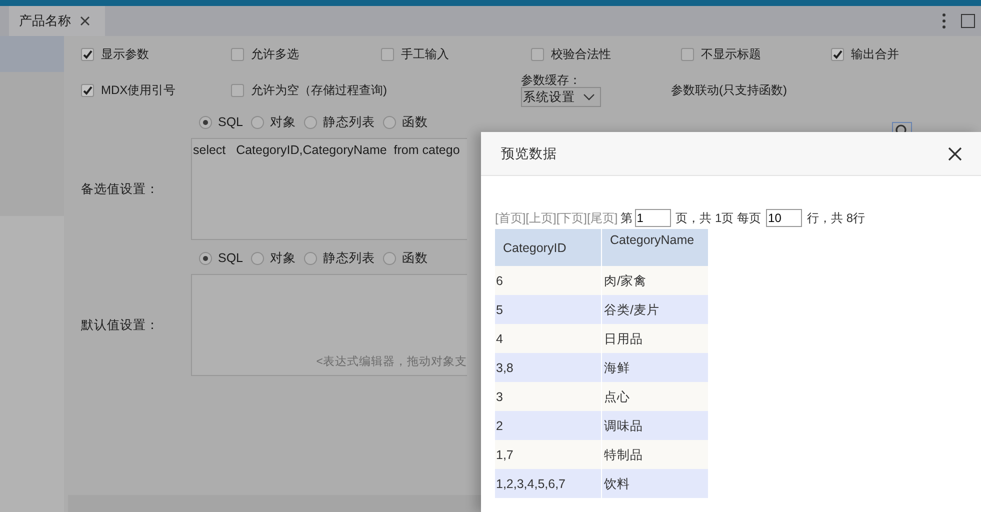 This screenshot has height=512, width=981. I want to click on caret-icon, so click(589, 97).